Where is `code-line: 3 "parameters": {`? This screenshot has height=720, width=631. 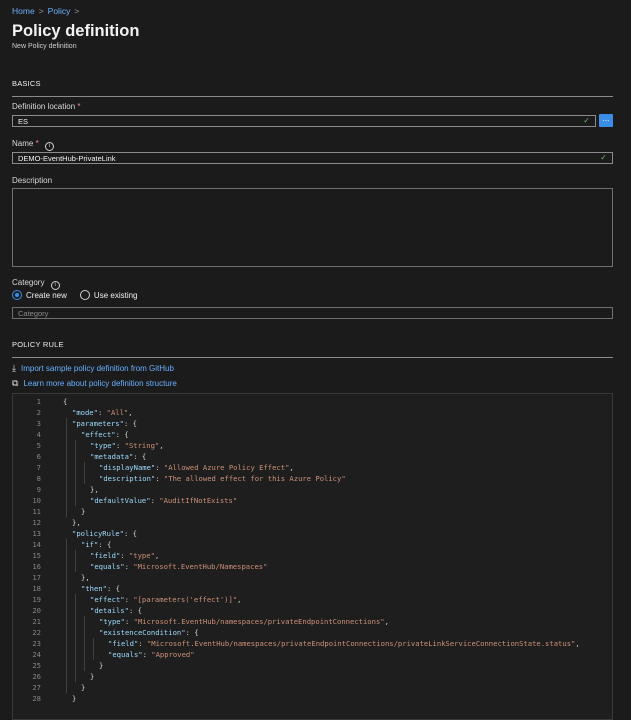
code-line: 3 "parameters": { is located at coordinates (75, 423).